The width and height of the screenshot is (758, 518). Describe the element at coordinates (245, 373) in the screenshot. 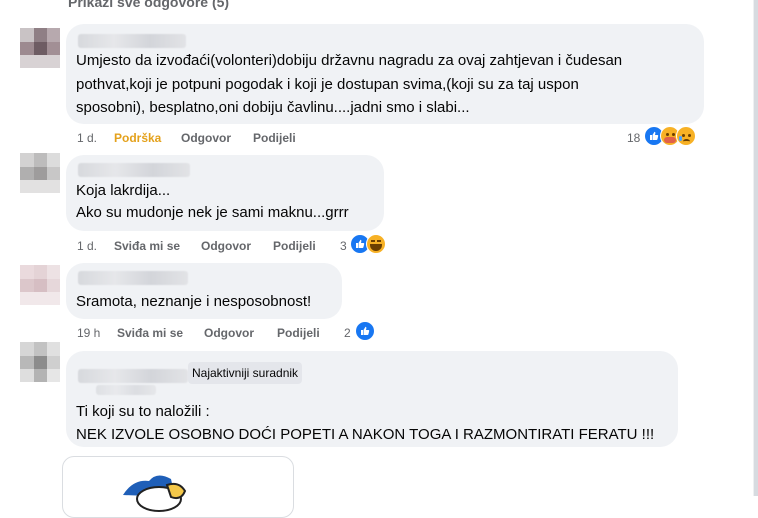

I see `top-contributor-badge: Najaktivniji suradnik` at that location.